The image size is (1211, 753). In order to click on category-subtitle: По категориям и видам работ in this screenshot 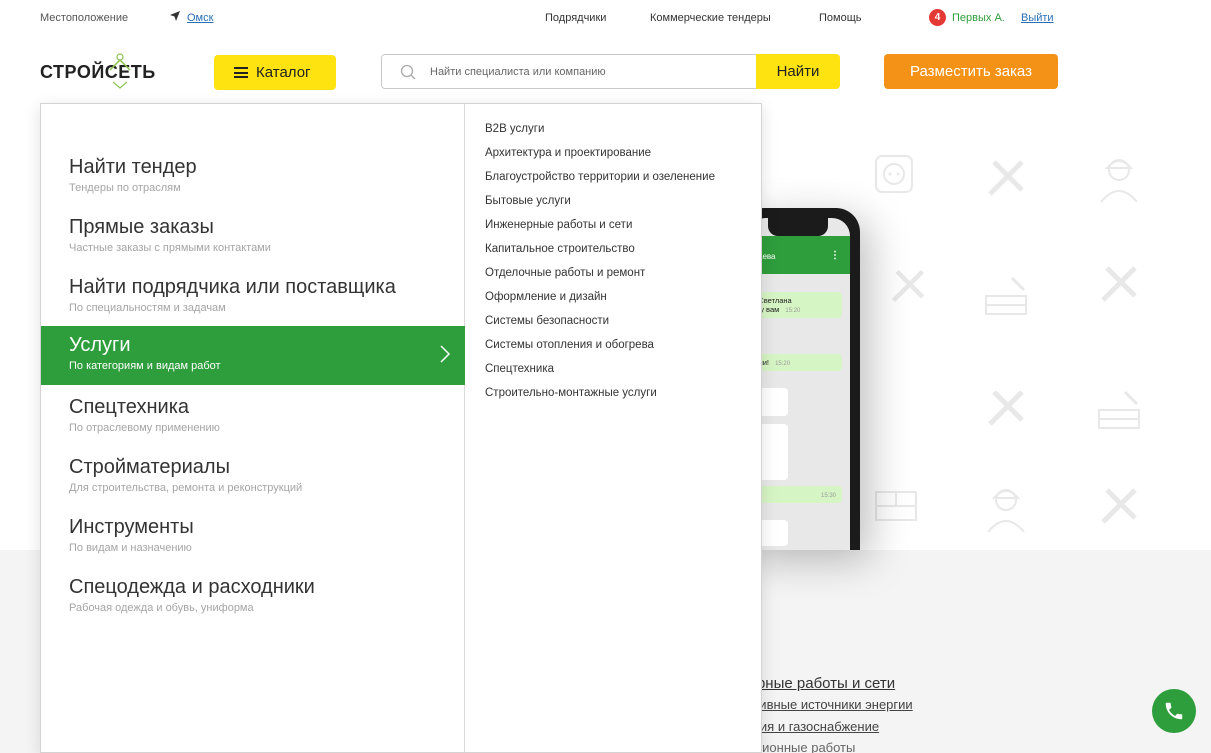, I will do `click(145, 366)`.